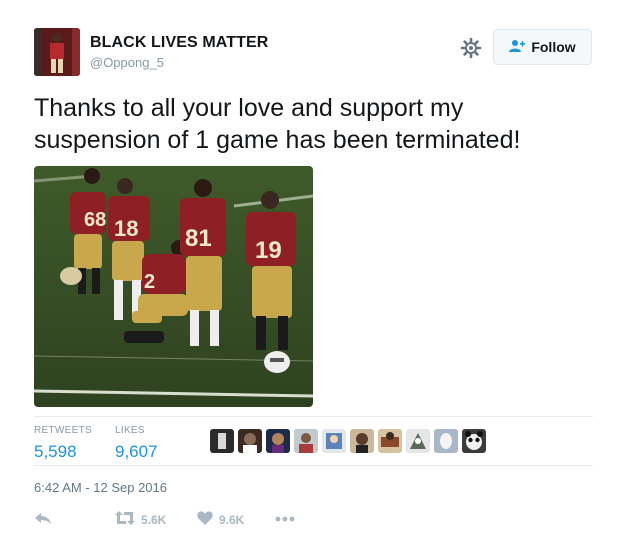 The image size is (627, 557). Describe the element at coordinates (100, 487) in the screenshot. I see `tweet-timestamp: 6:42 AM - 12 Sep 2016` at that location.